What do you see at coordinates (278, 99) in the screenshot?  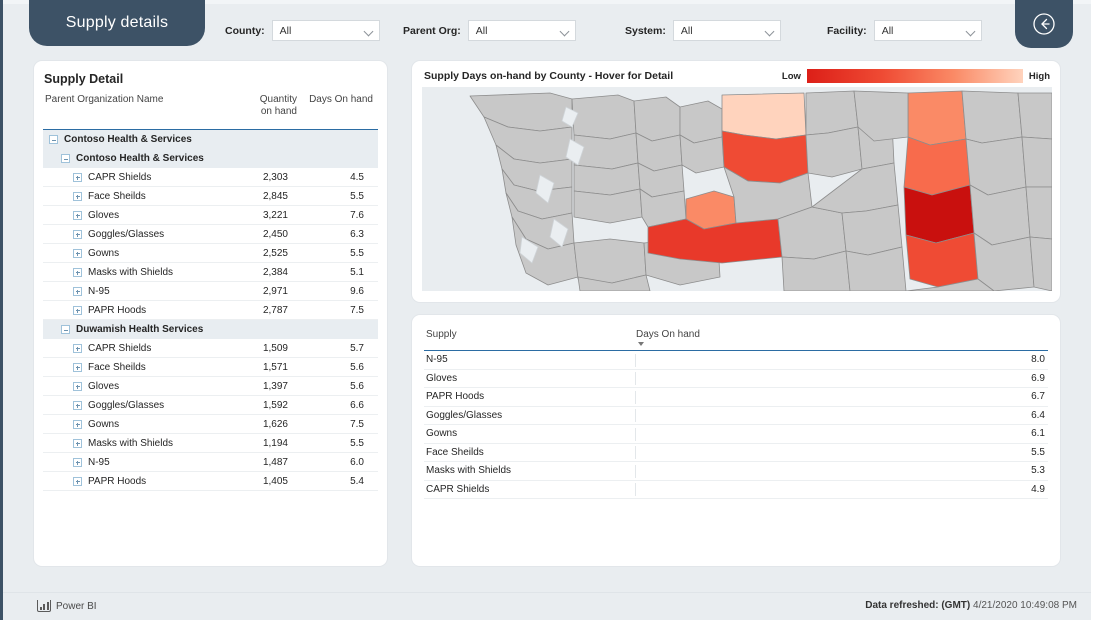 I see `column-header-quantity-line1: Quantity` at bounding box center [278, 99].